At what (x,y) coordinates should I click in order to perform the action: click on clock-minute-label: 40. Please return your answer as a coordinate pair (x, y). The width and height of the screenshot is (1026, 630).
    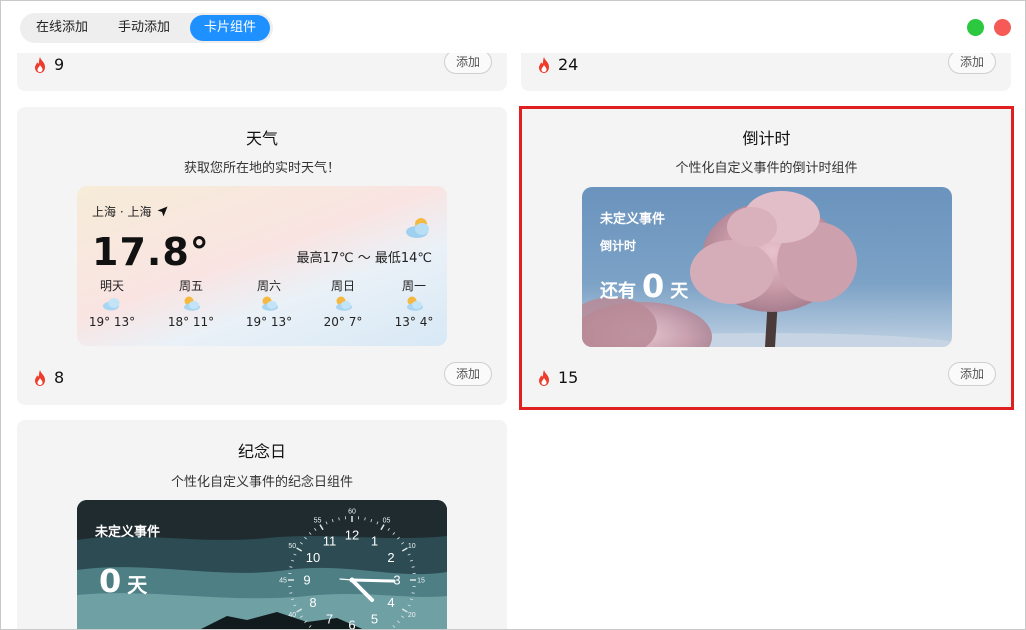
    Looking at the image, I should click on (292, 615).